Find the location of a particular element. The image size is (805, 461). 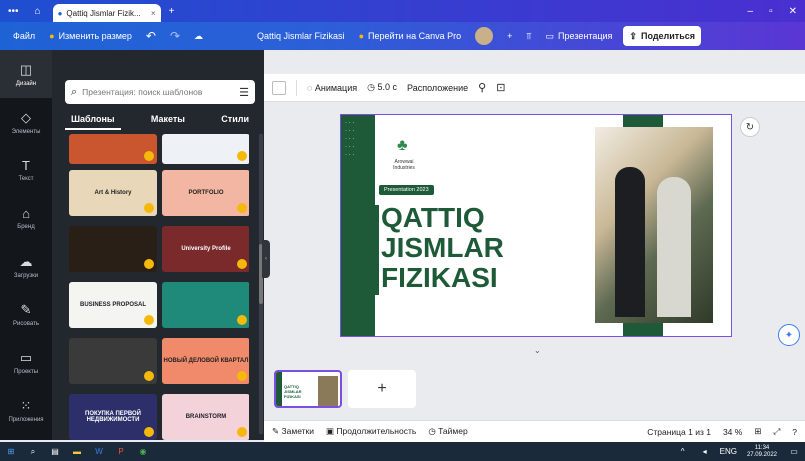

thumb-photo is located at coordinates (328, 391).